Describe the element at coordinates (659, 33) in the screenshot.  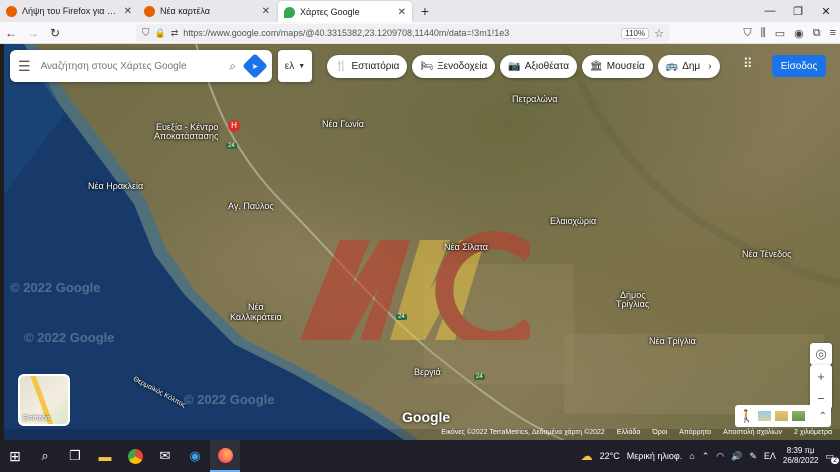
I see `bookmark-star-icon: ☆` at that location.